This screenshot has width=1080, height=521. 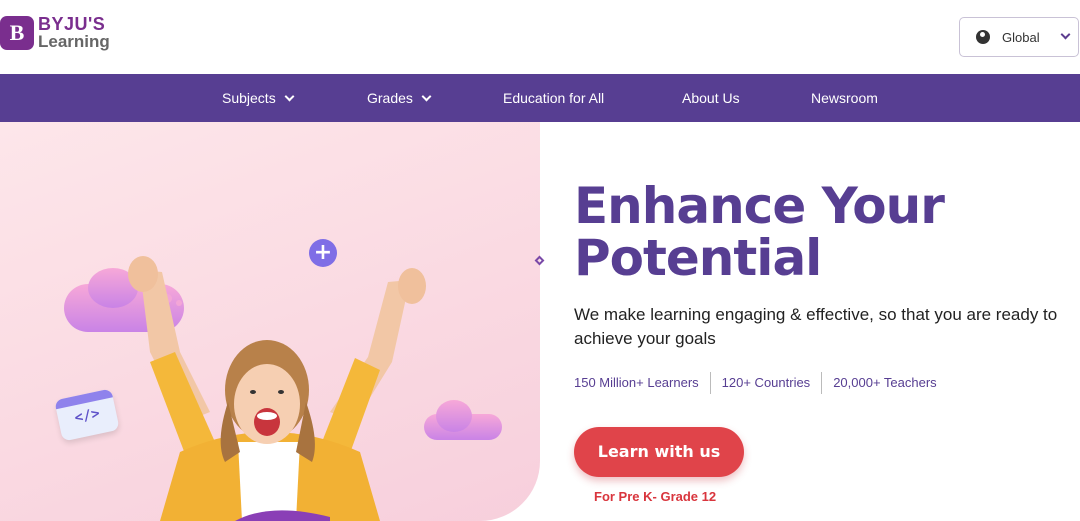 I want to click on nav-item-subjects: Subjects, so click(x=258, y=98).